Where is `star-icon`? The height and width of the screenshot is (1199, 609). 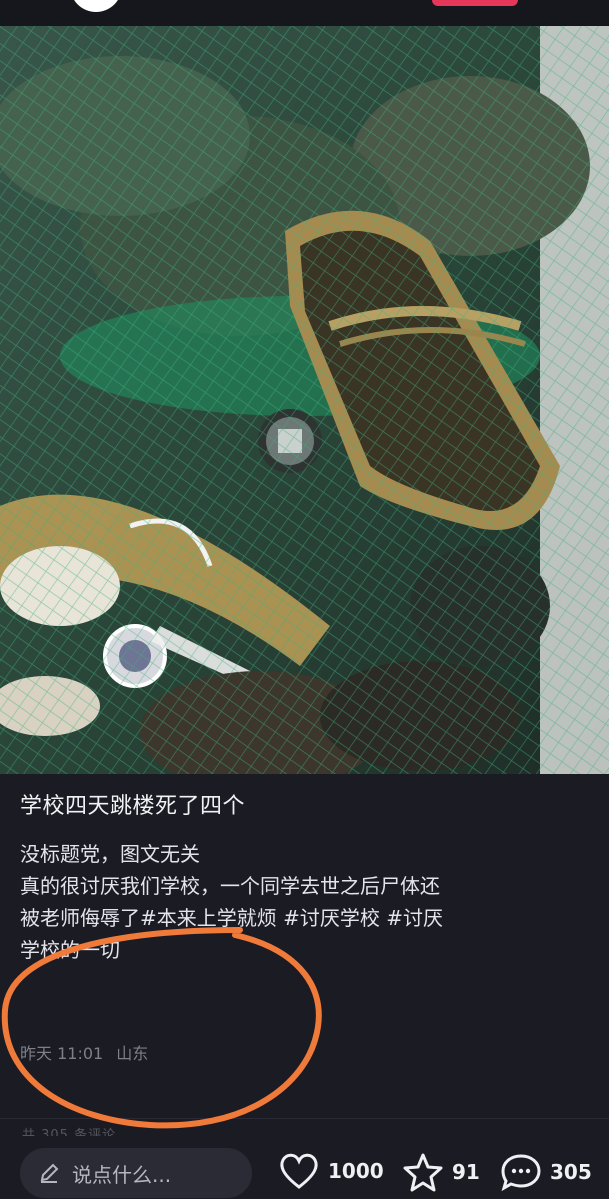
star-icon is located at coordinates (423, 1172).